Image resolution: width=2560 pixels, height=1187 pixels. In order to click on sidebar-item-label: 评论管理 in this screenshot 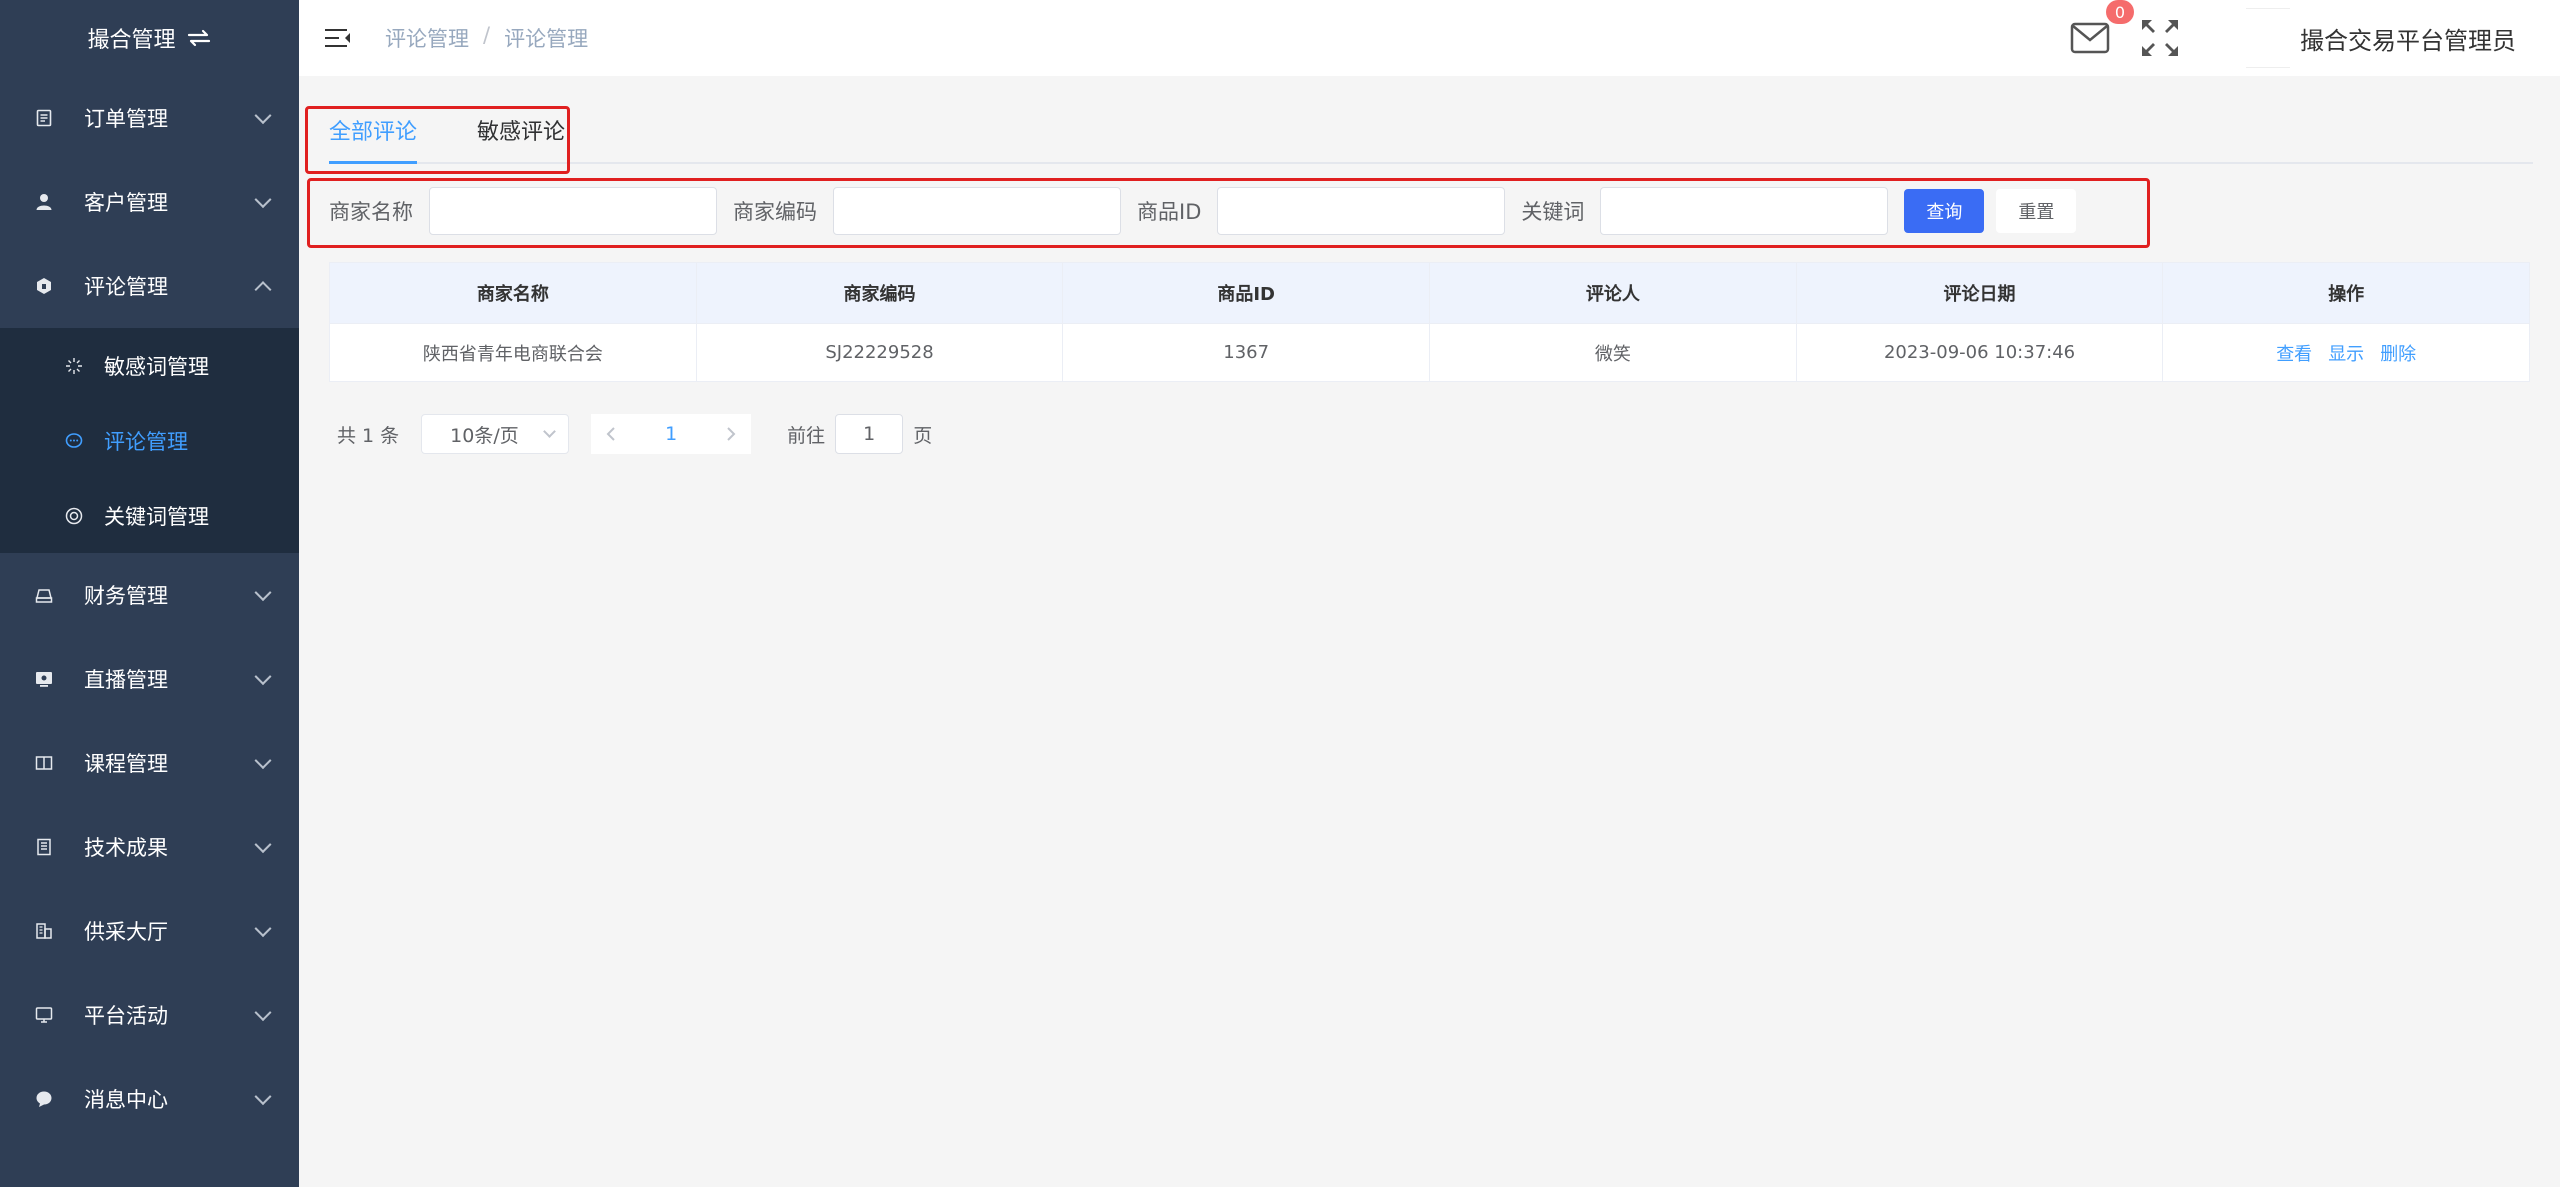, I will do `click(126, 287)`.